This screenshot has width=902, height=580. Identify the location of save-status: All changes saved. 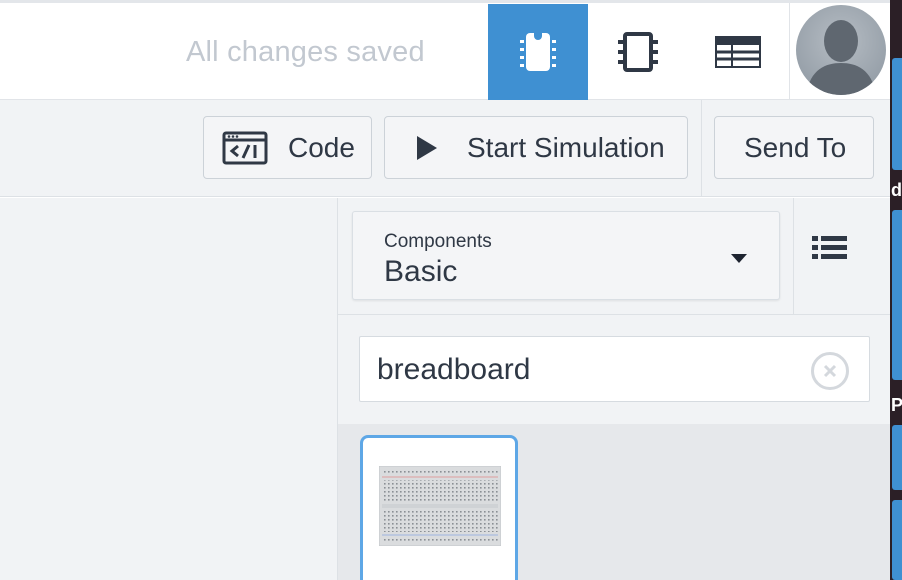
(305, 52).